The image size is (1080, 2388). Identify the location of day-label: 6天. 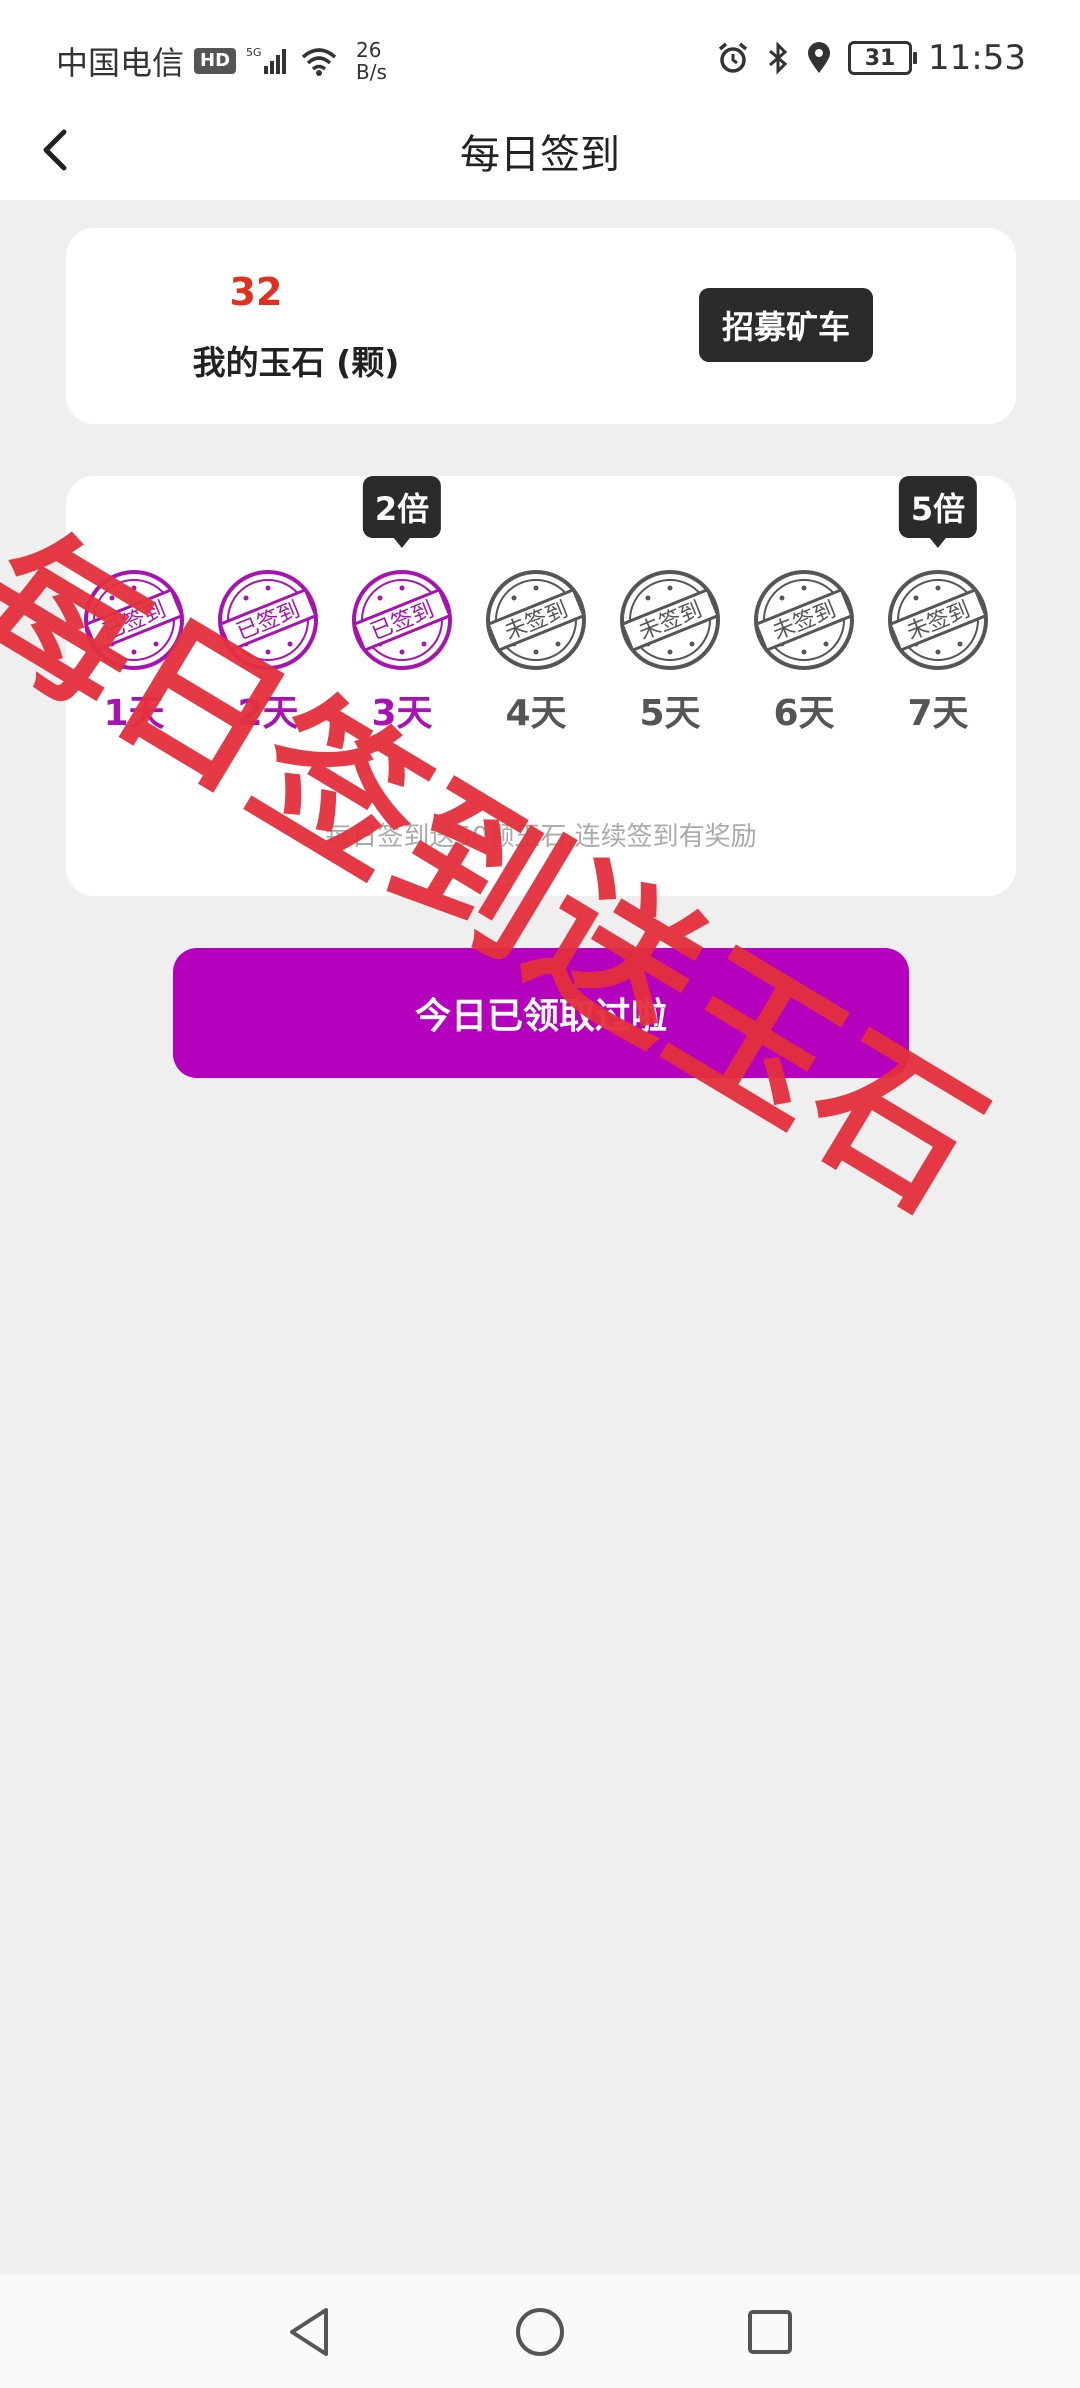
(804, 713).